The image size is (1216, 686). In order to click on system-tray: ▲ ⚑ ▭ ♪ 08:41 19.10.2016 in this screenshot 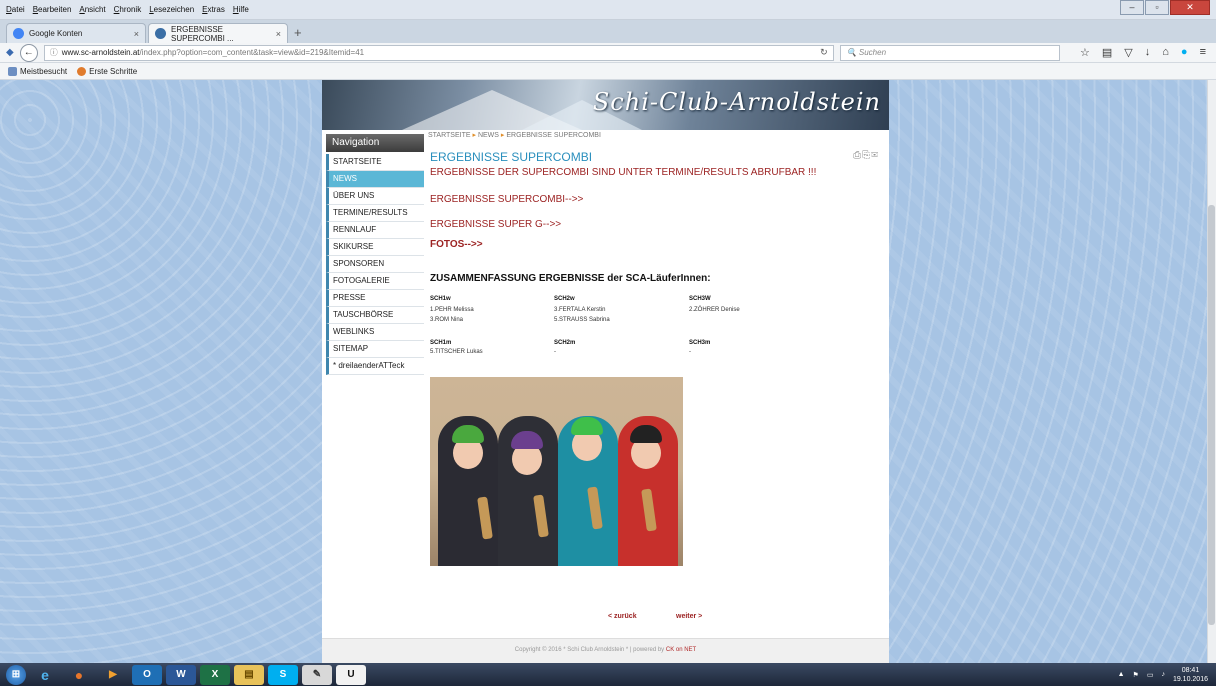, I will do `click(1167, 675)`.